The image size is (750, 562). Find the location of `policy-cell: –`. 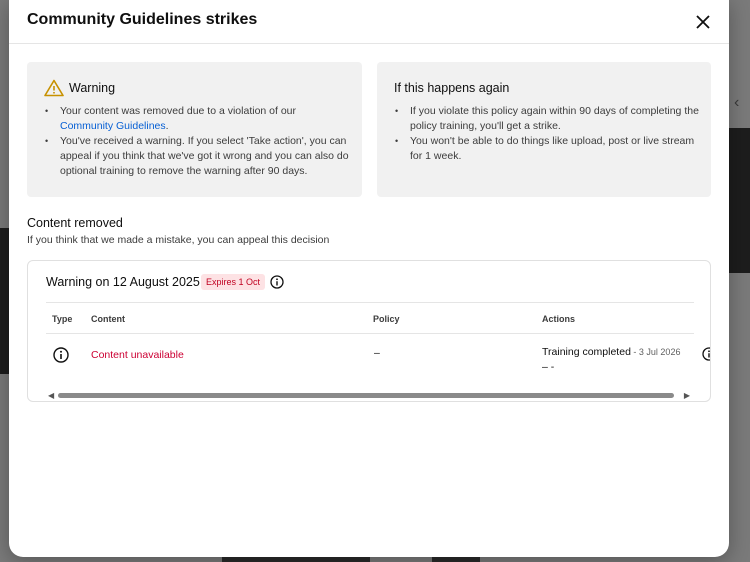

policy-cell: – is located at coordinates (377, 353).